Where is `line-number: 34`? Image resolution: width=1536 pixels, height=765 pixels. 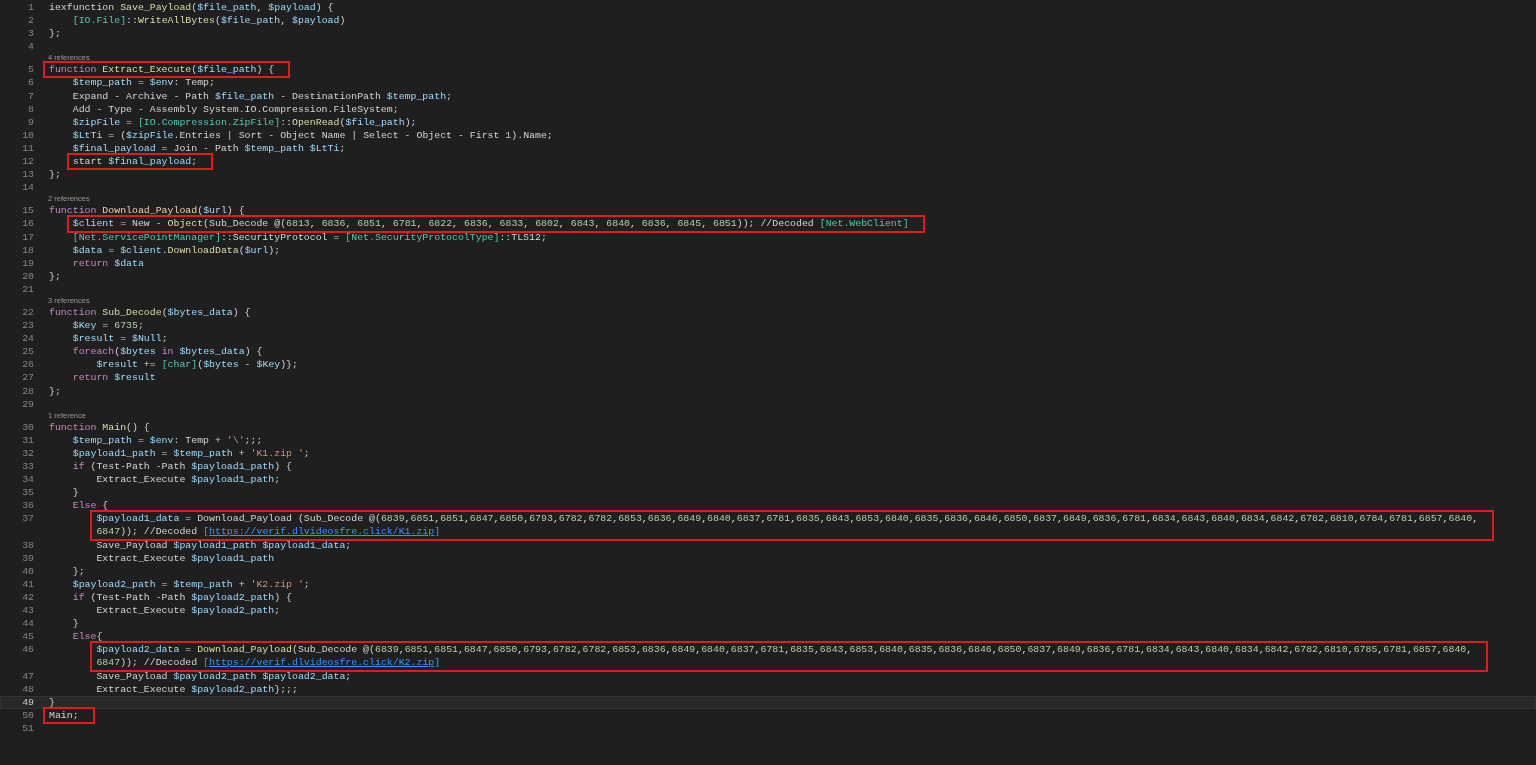 line-number: 34 is located at coordinates (27, 480).